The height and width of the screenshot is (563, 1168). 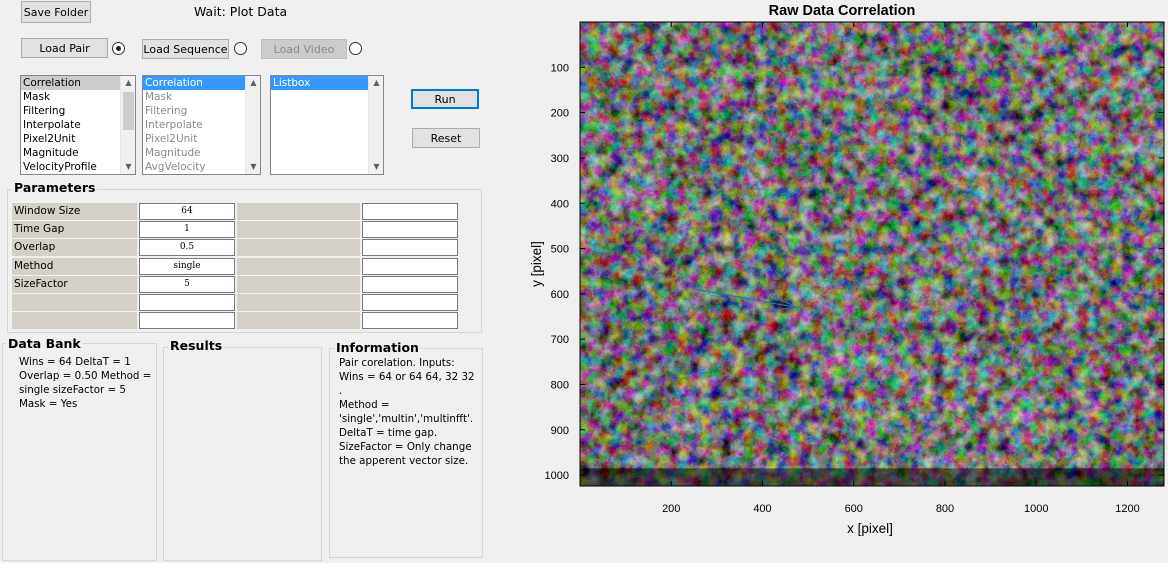 What do you see at coordinates (187, 266) in the screenshot?
I see `parameter-value-field: single` at bounding box center [187, 266].